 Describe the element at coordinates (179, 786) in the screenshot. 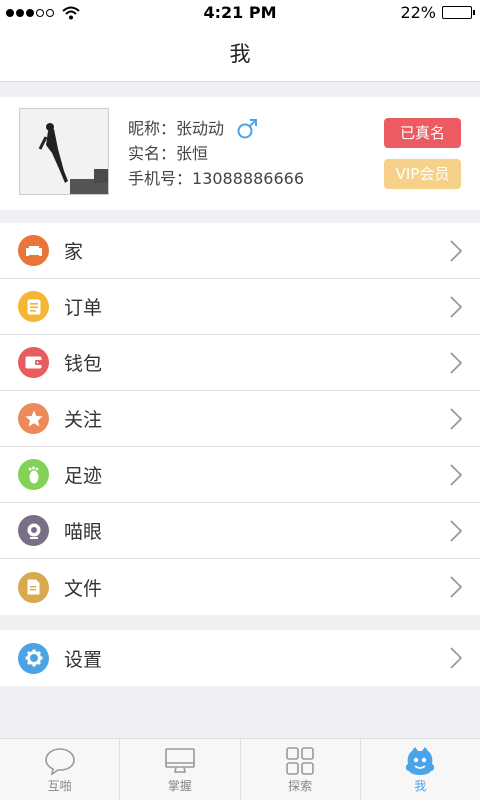

I see `tab-label: 掌握` at that location.